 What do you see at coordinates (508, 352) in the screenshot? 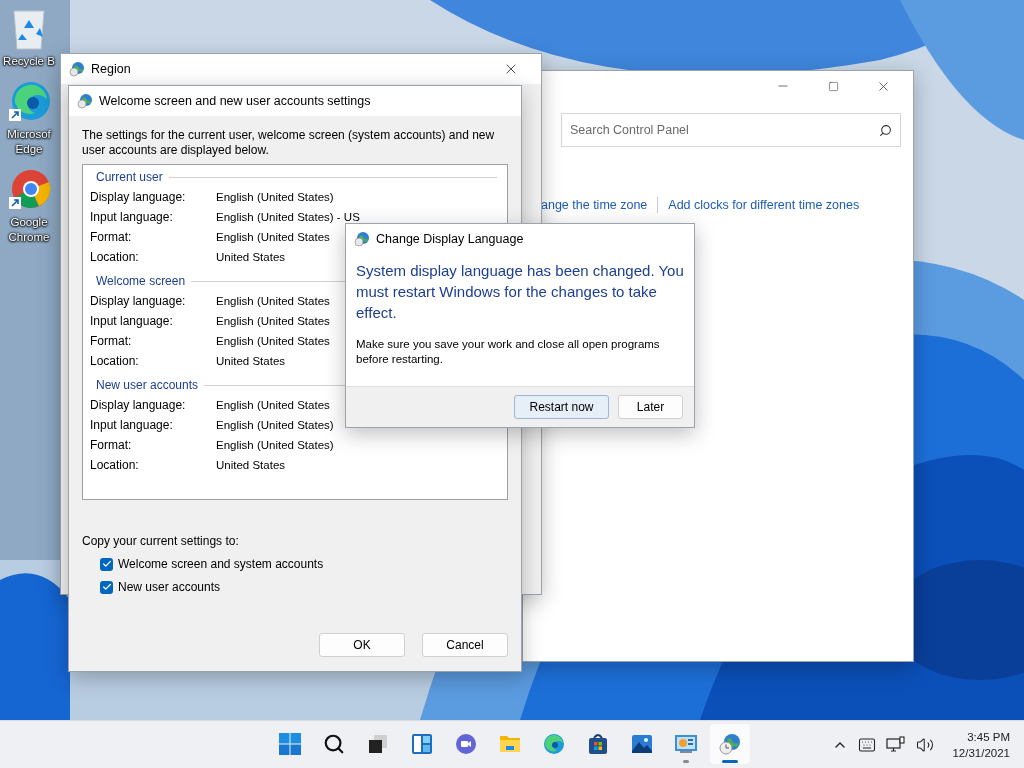
I see `message-text: Make sure you save your work and close all open programs before restarting.` at bounding box center [508, 352].